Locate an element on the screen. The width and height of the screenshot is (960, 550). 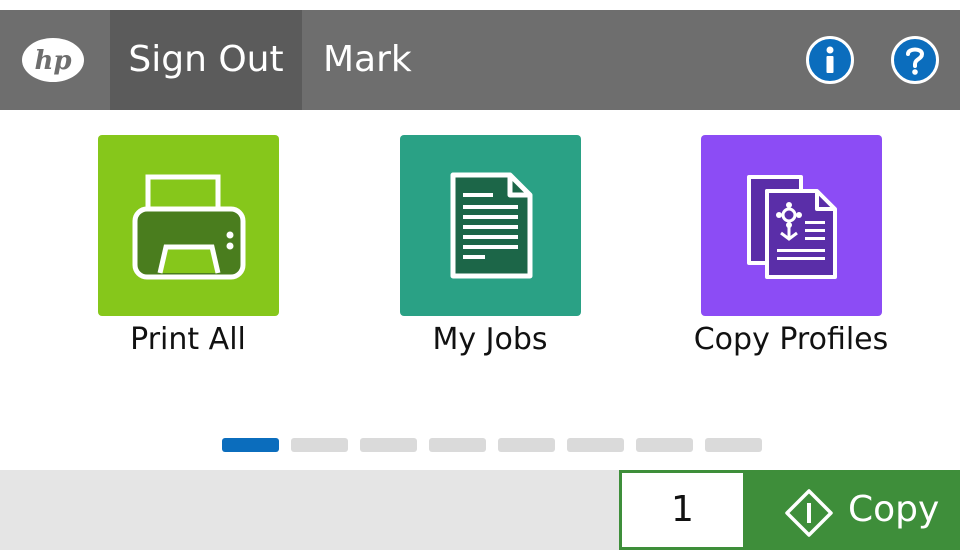
printer-icon is located at coordinates (189, 227).